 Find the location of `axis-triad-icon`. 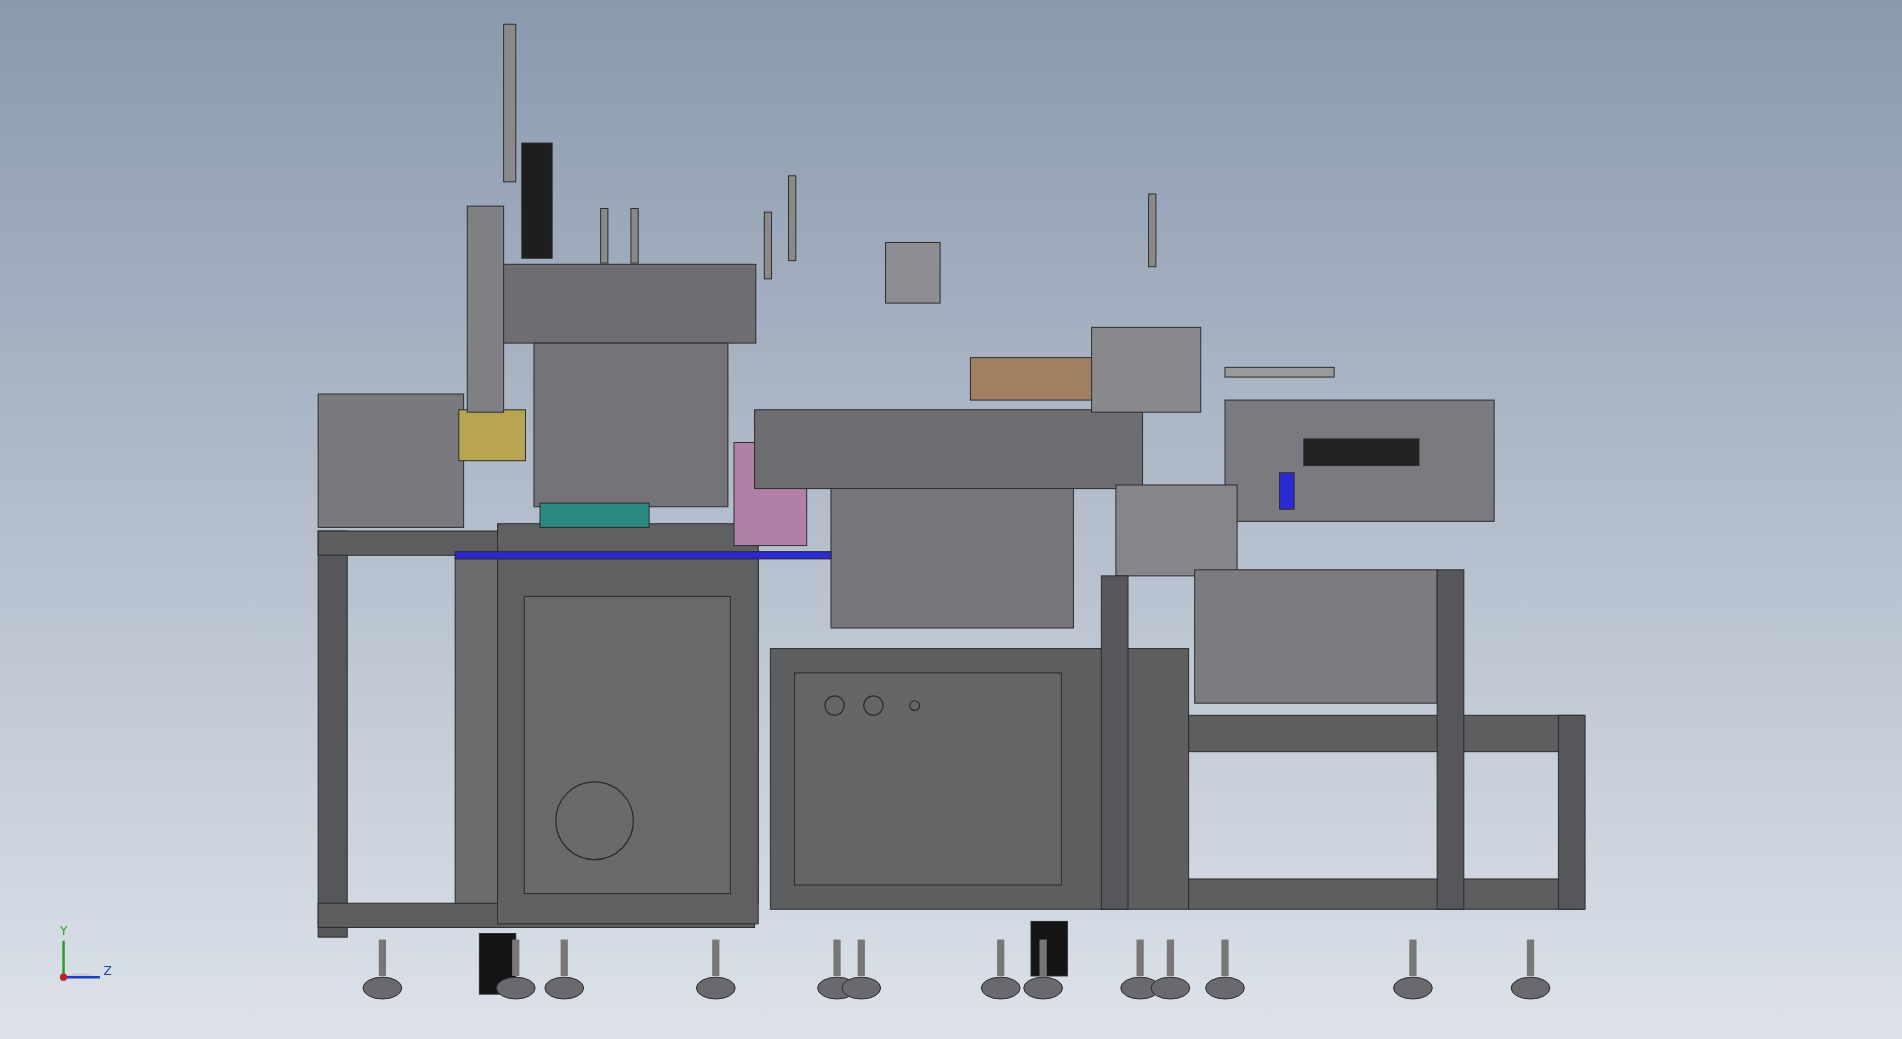

axis-triad-icon is located at coordinates (79, 960).